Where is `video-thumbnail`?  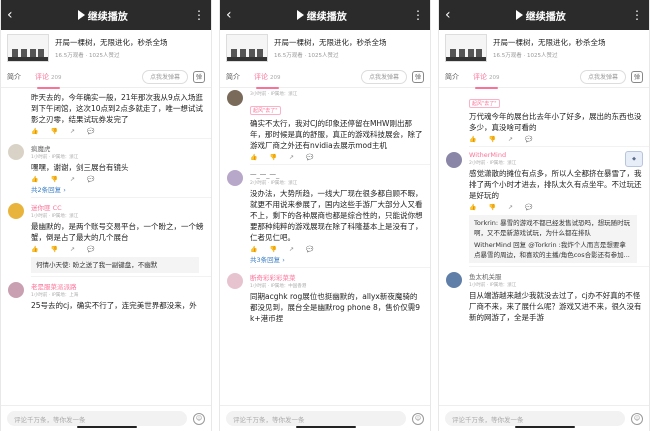
video-thumbnail is located at coordinates (466, 48).